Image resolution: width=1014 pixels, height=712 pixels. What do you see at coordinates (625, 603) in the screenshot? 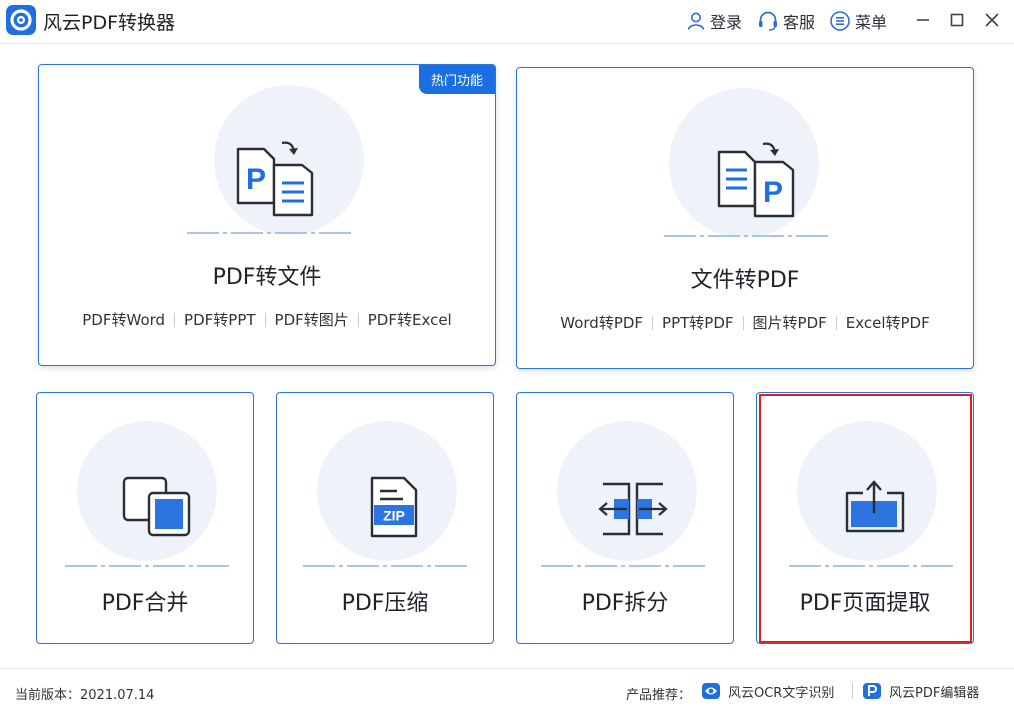
I see `pdf-split-title: PDF拆分` at bounding box center [625, 603].